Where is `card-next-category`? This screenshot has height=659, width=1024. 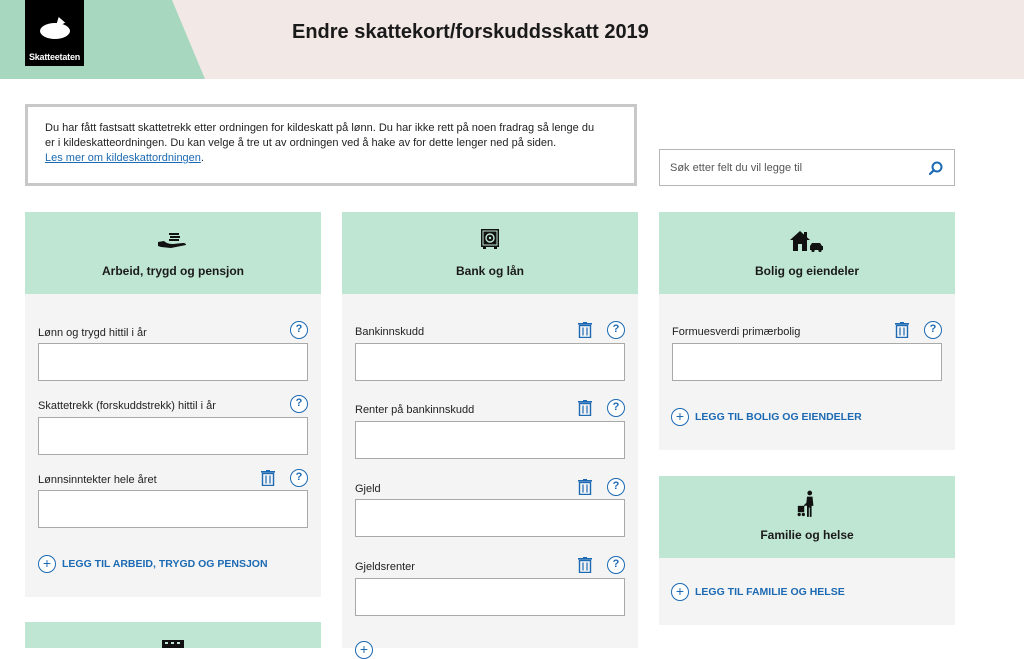
card-next-category is located at coordinates (173, 635).